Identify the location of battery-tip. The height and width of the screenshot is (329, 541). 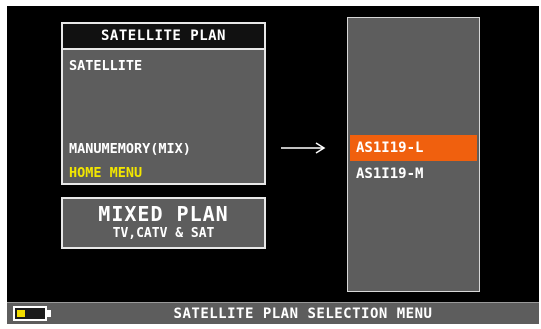
(49, 313).